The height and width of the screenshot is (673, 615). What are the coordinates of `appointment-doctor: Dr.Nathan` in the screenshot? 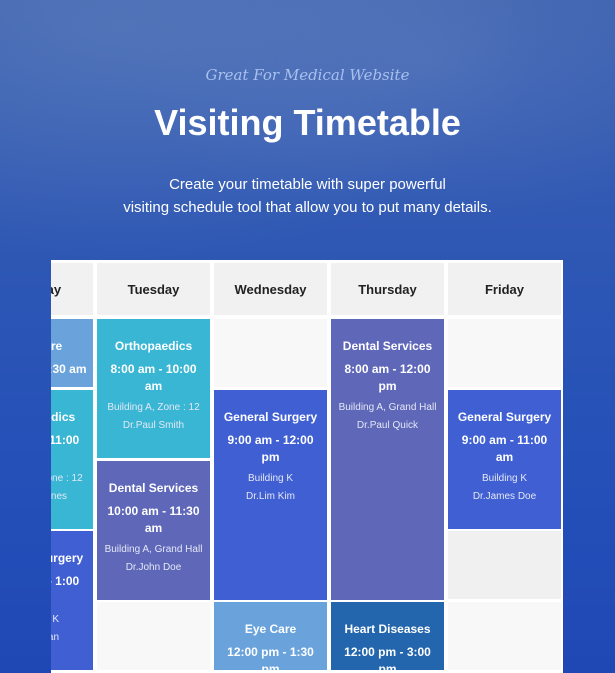 It's located at (55, 637).